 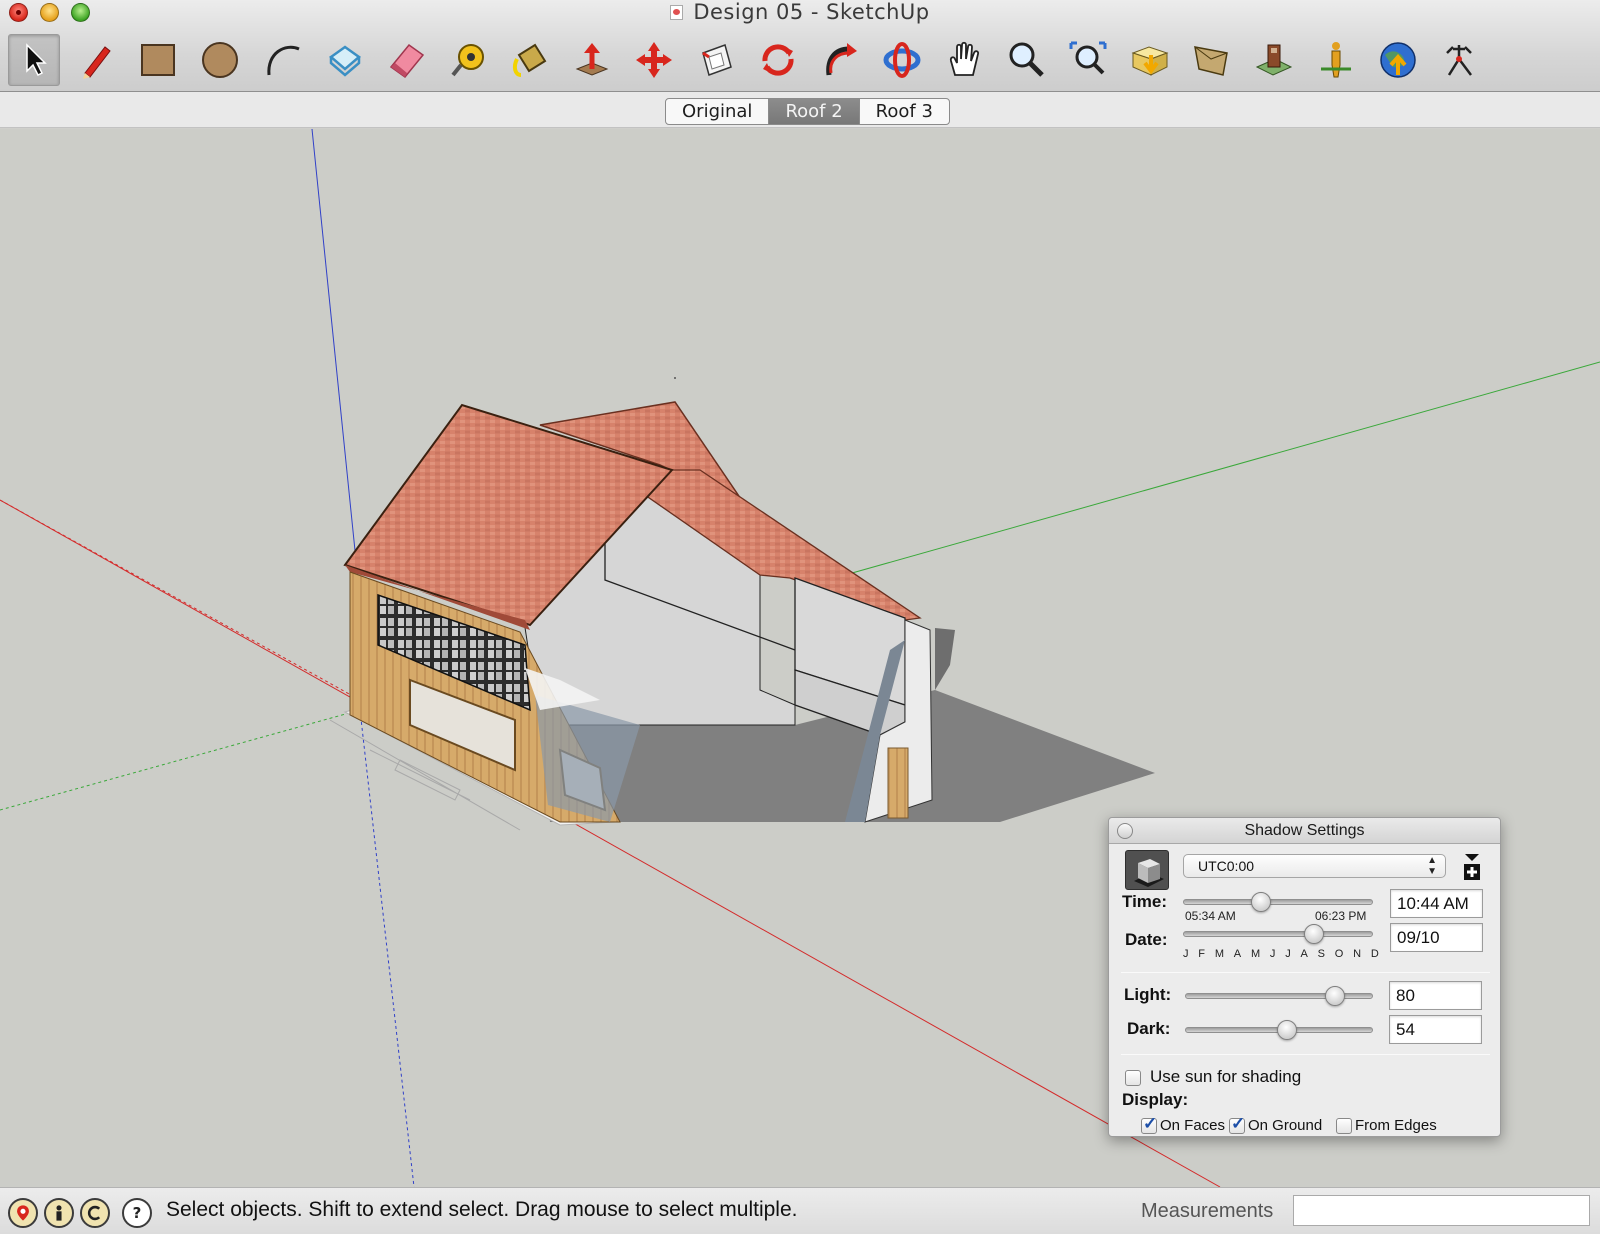 I want to click on light-slider-knob, so click(x=1335, y=996).